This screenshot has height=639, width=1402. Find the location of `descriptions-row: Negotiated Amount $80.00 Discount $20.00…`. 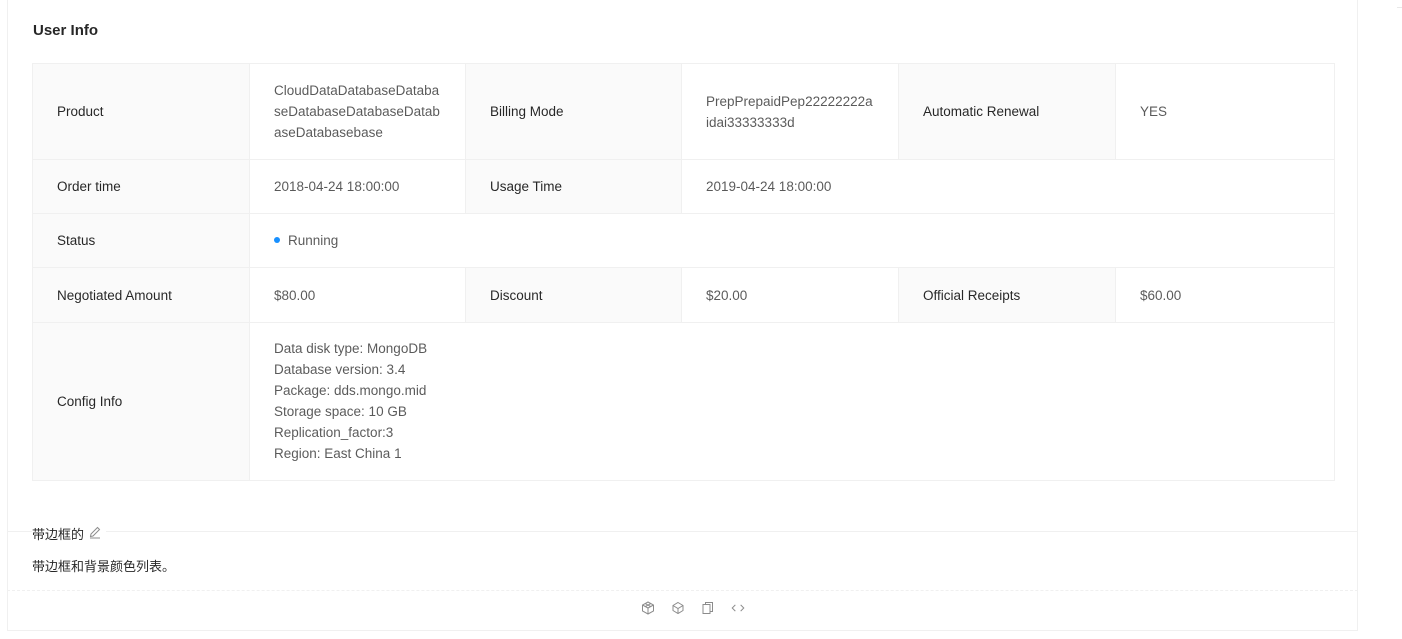

descriptions-row: Negotiated Amount $80.00 Discount $20.00… is located at coordinates (683, 295).